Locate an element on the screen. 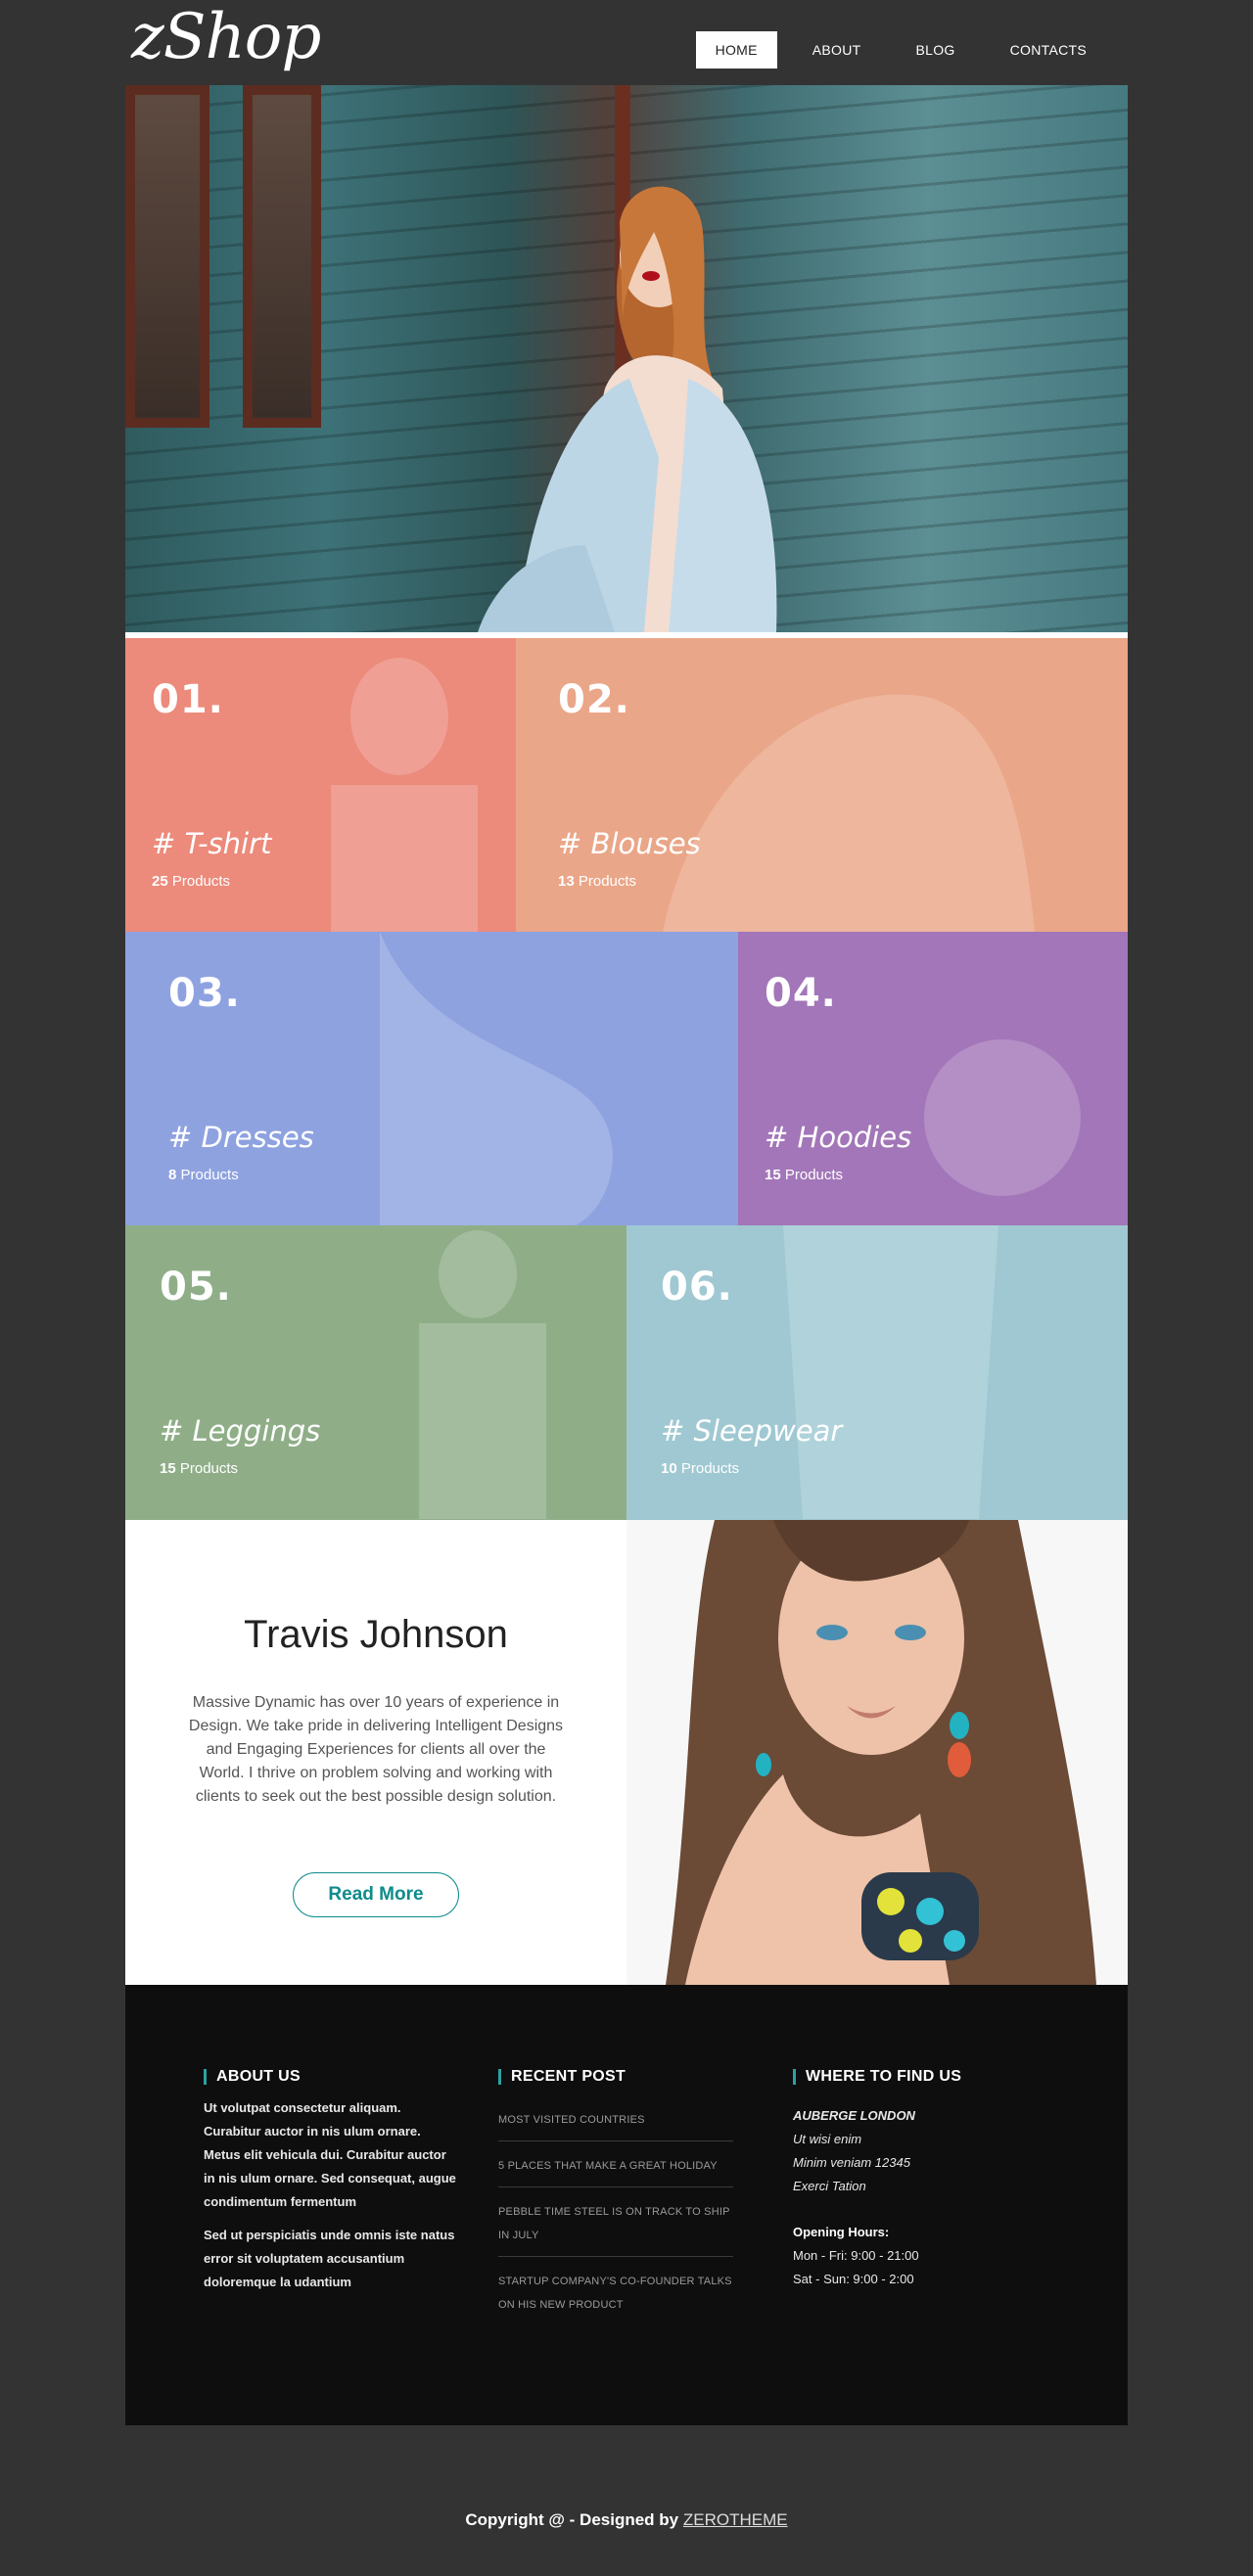 The height and width of the screenshot is (2576, 1253). opening-hours-title: Opening Hours: is located at coordinates (841, 2232).